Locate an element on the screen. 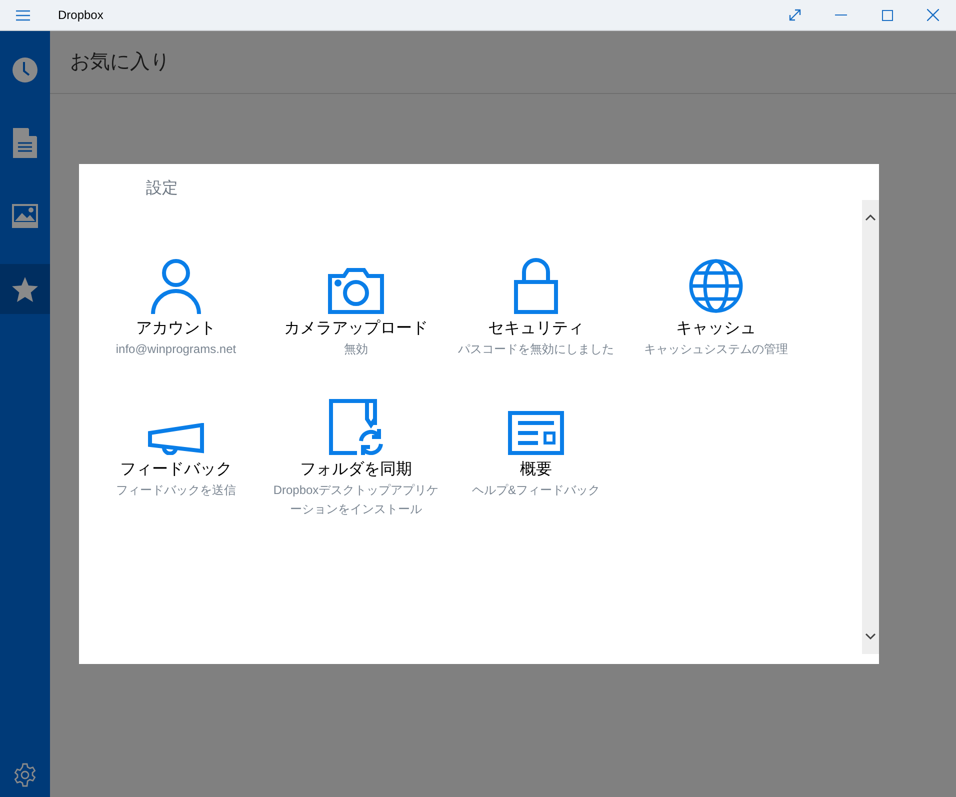  scroll-up-icon is located at coordinates (870, 217).